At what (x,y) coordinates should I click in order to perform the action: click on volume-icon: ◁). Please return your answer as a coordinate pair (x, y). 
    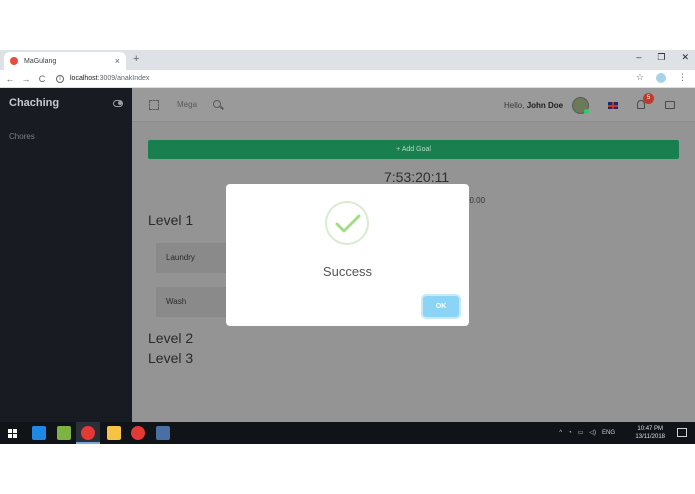
    Looking at the image, I should click on (592, 432).